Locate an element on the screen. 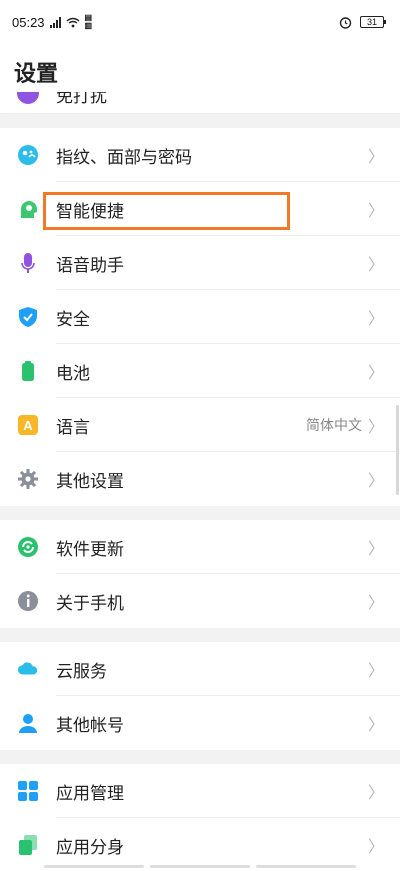 The image size is (400, 871). shield-check-icon is located at coordinates (28, 317).